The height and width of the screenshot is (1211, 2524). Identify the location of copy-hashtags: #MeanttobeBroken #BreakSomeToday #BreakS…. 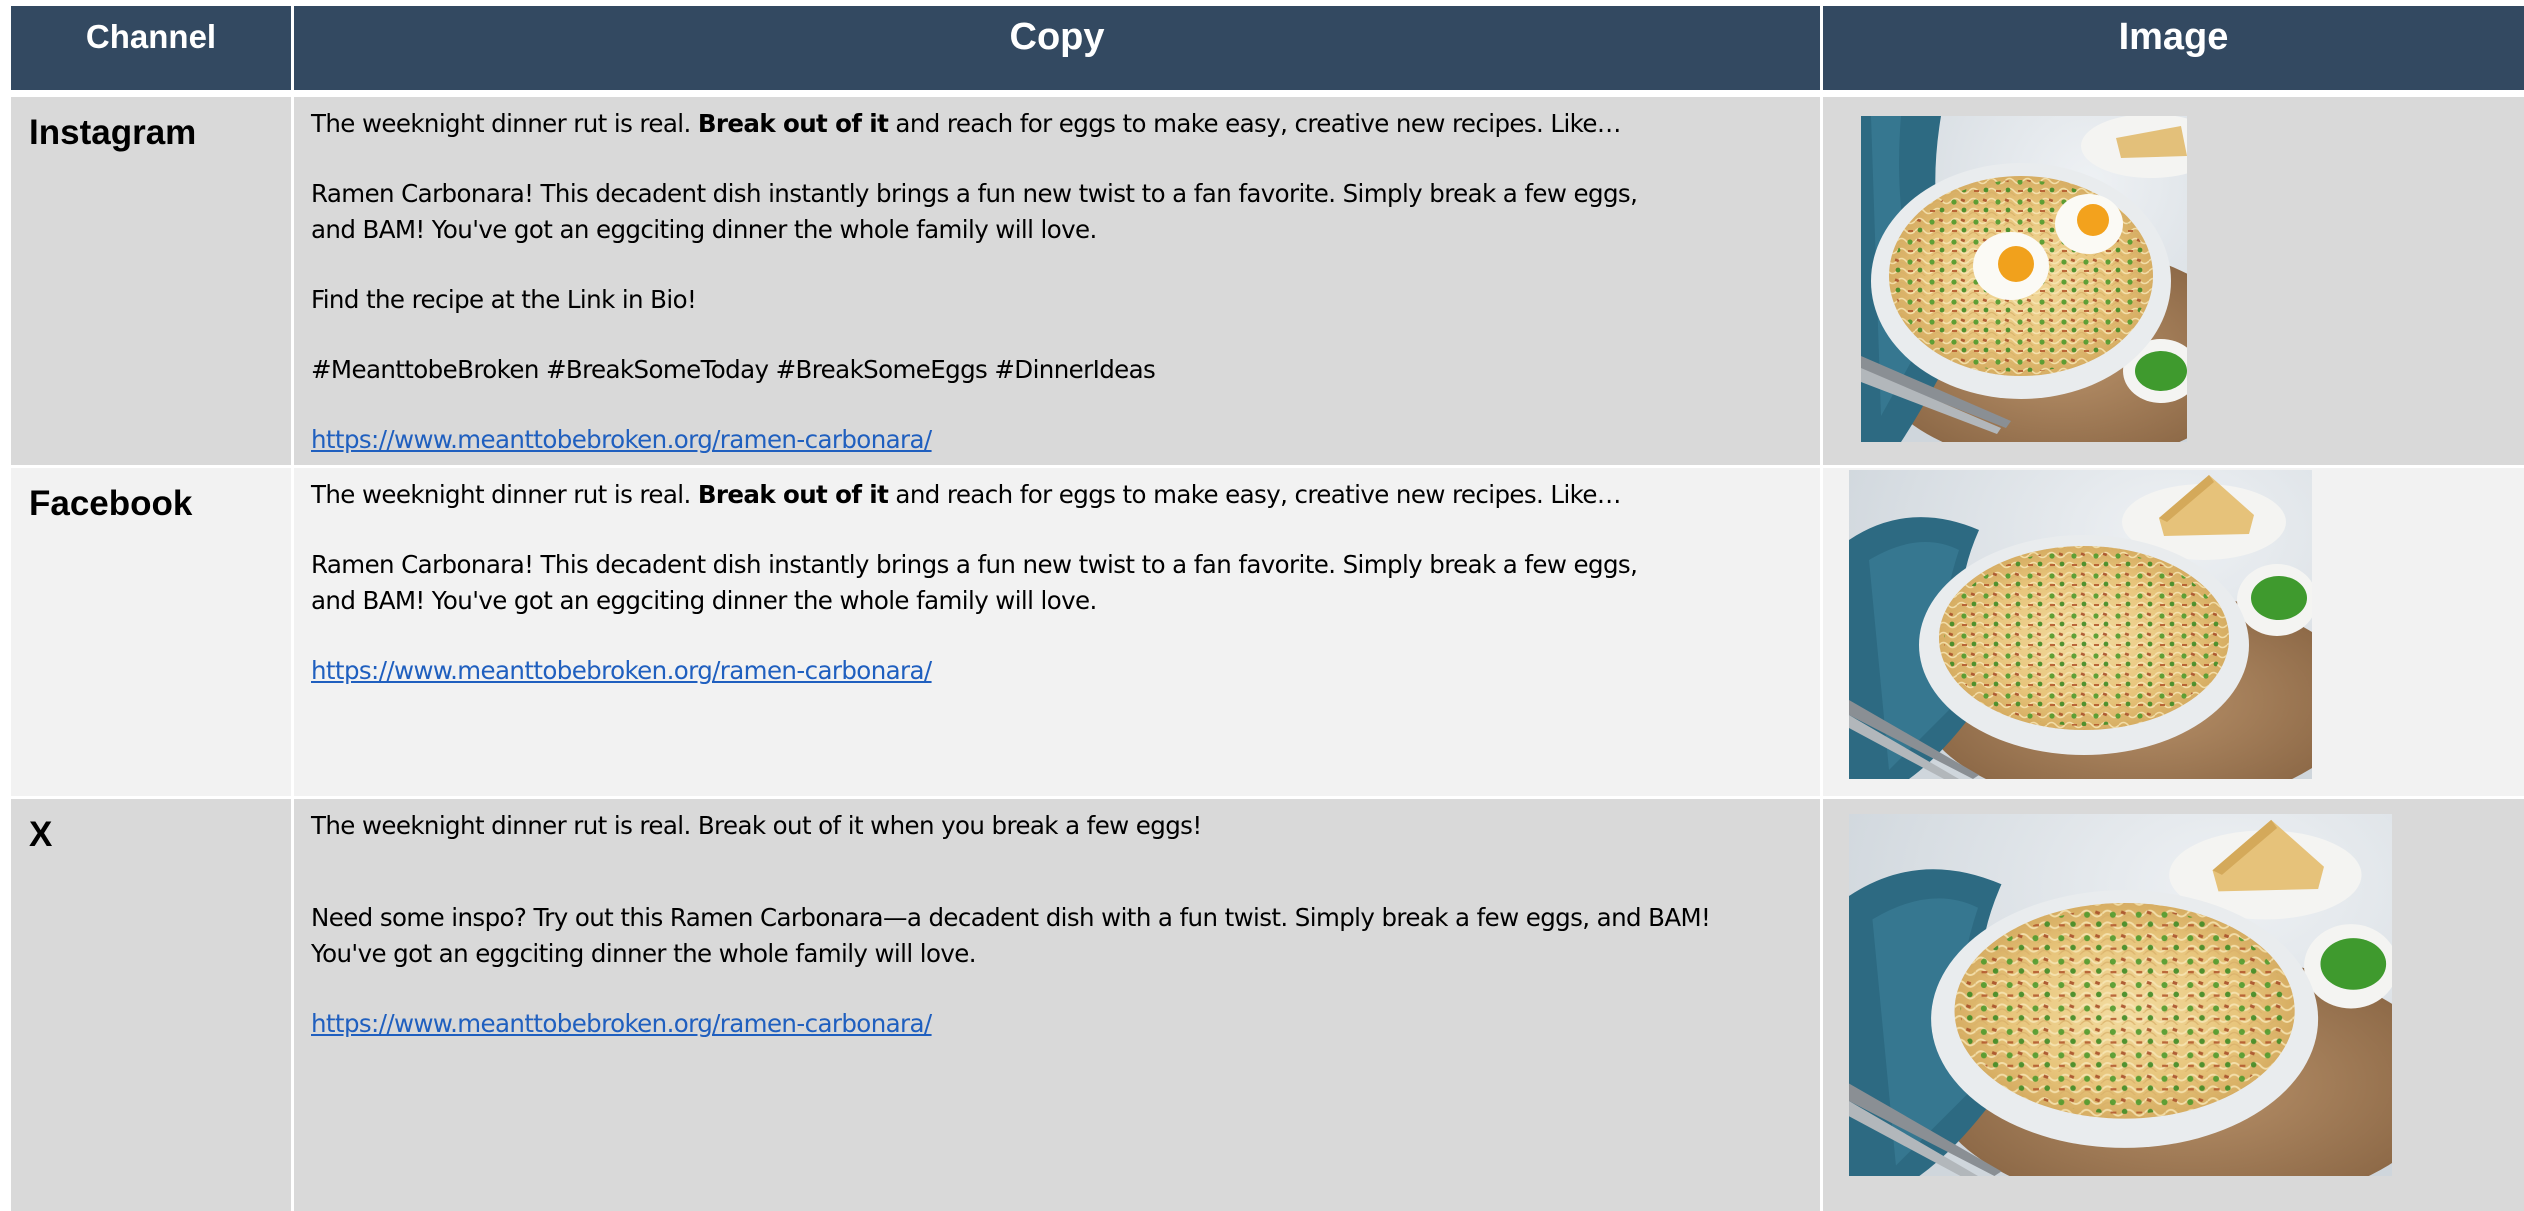
(733, 369).